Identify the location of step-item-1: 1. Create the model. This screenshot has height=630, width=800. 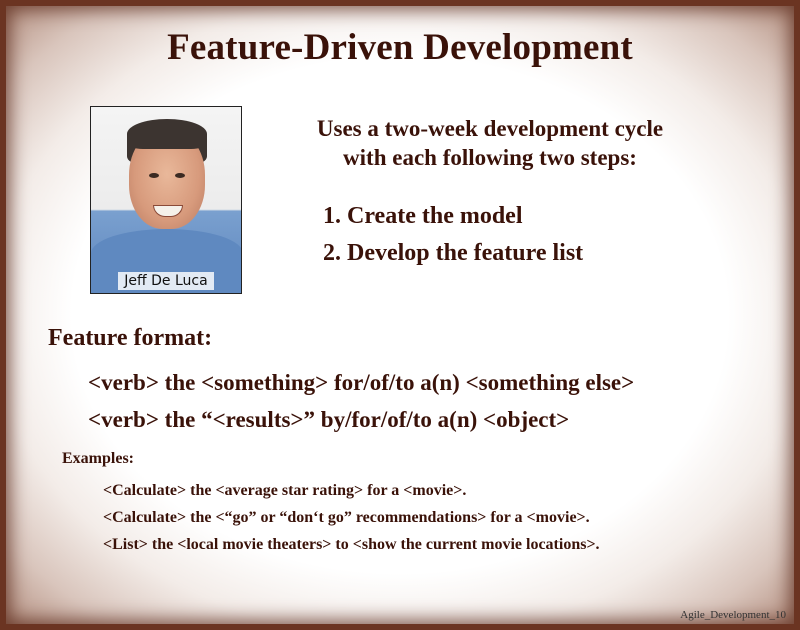
(423, 216).